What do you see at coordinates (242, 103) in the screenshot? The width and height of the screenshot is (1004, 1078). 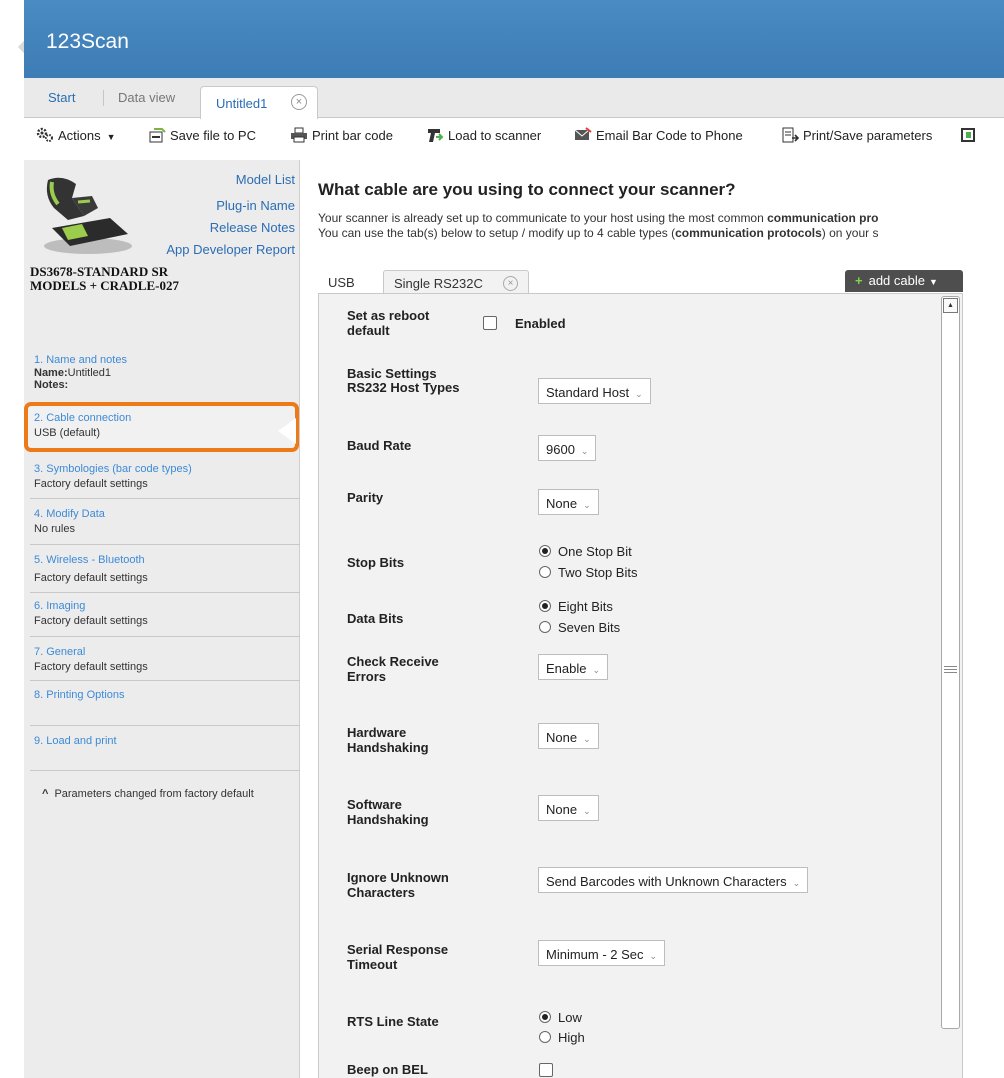 I see `tab-untitled1-label: Untitled1` at bounding box center [242, 103].